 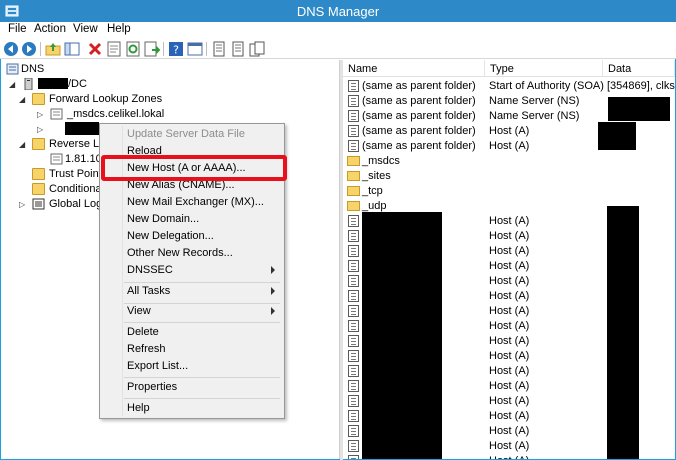 What do you see at coordinates (192, 270) in the screenshot?
I see `menu-item-dnssec: DNSSEC` at bounding box center [192, 270].